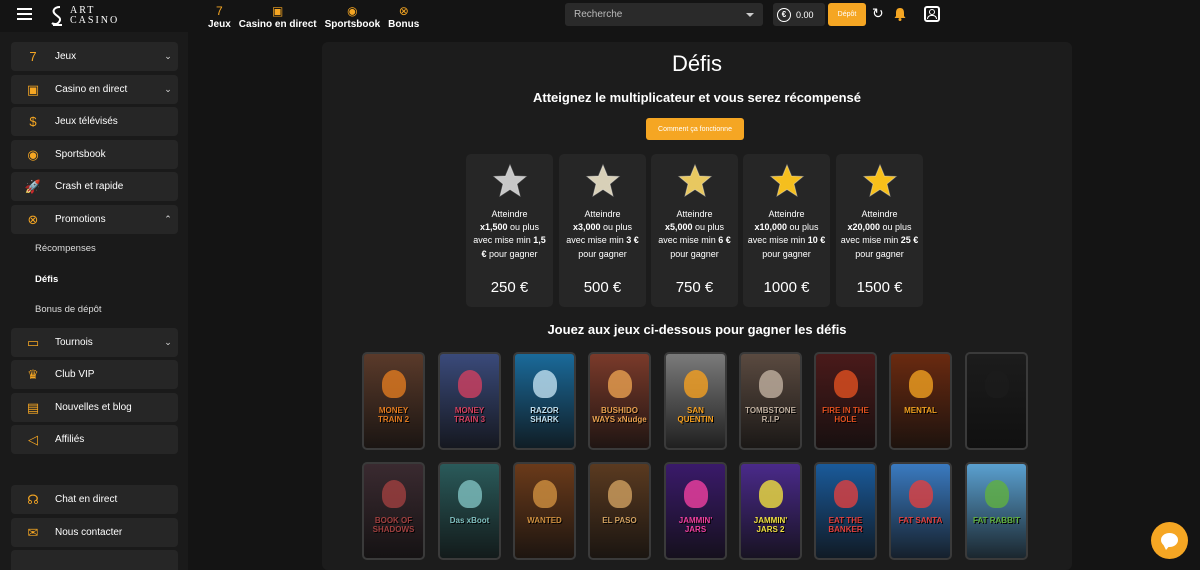 The width and height of the screenshot is (1200, 570). What do you see at coordinates (845, 525) in the screenshot?
I see `game-title: EAT THE BANKER` at bounding box center [845, 525].